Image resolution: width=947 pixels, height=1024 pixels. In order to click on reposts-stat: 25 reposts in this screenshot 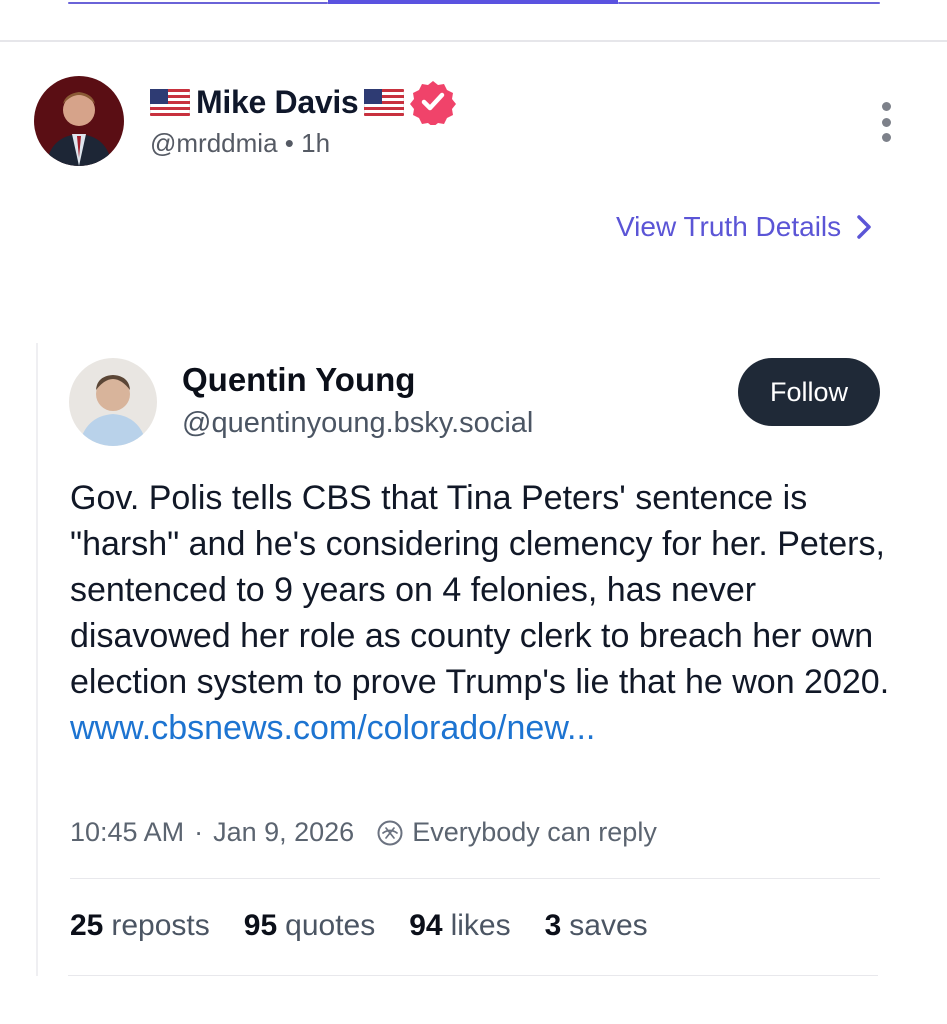, I will do `click(140, 926)`.